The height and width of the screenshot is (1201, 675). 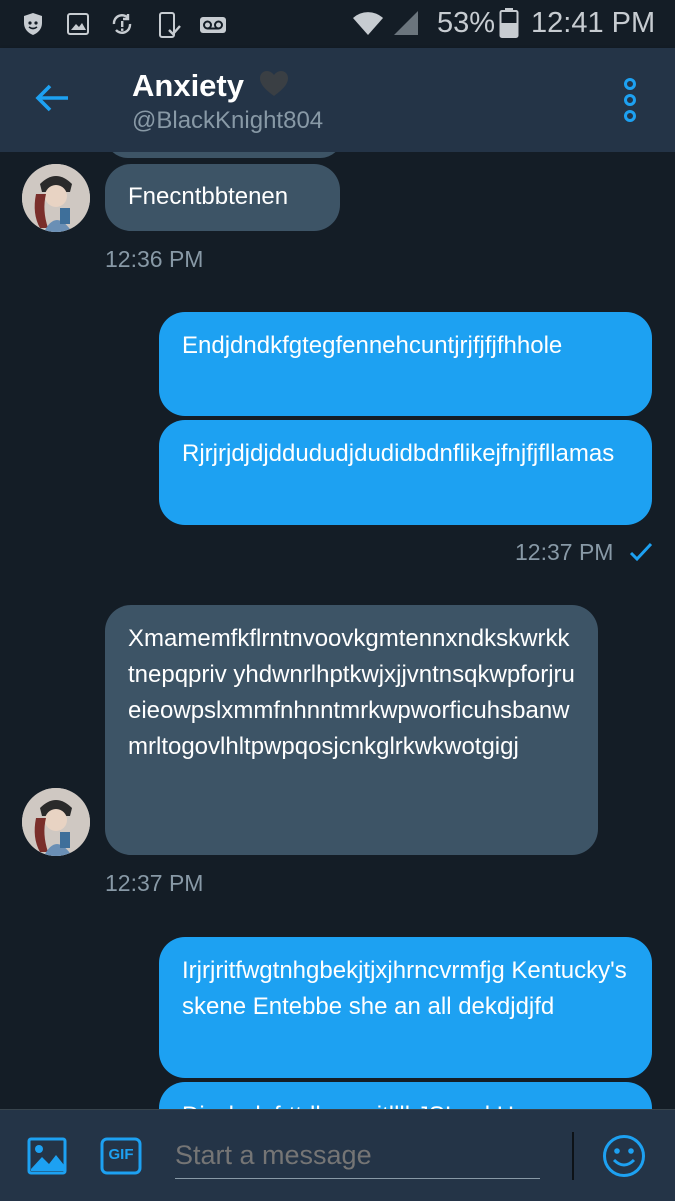 I want to click on wifi-icon, so click(x=368, y=25).